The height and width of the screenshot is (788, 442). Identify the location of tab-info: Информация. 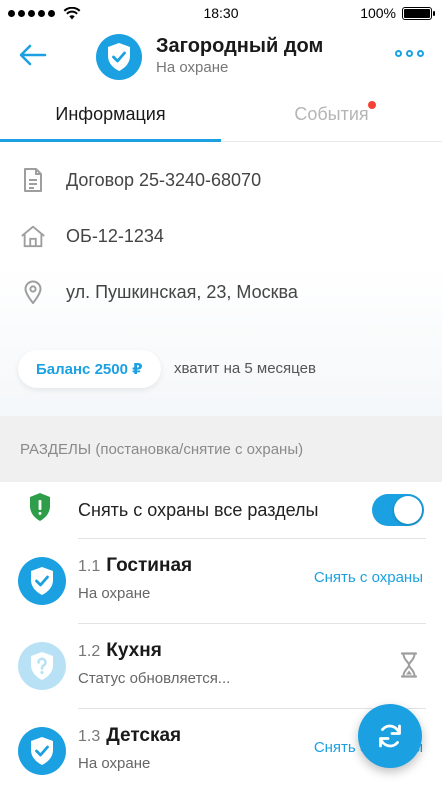
(110, 115).